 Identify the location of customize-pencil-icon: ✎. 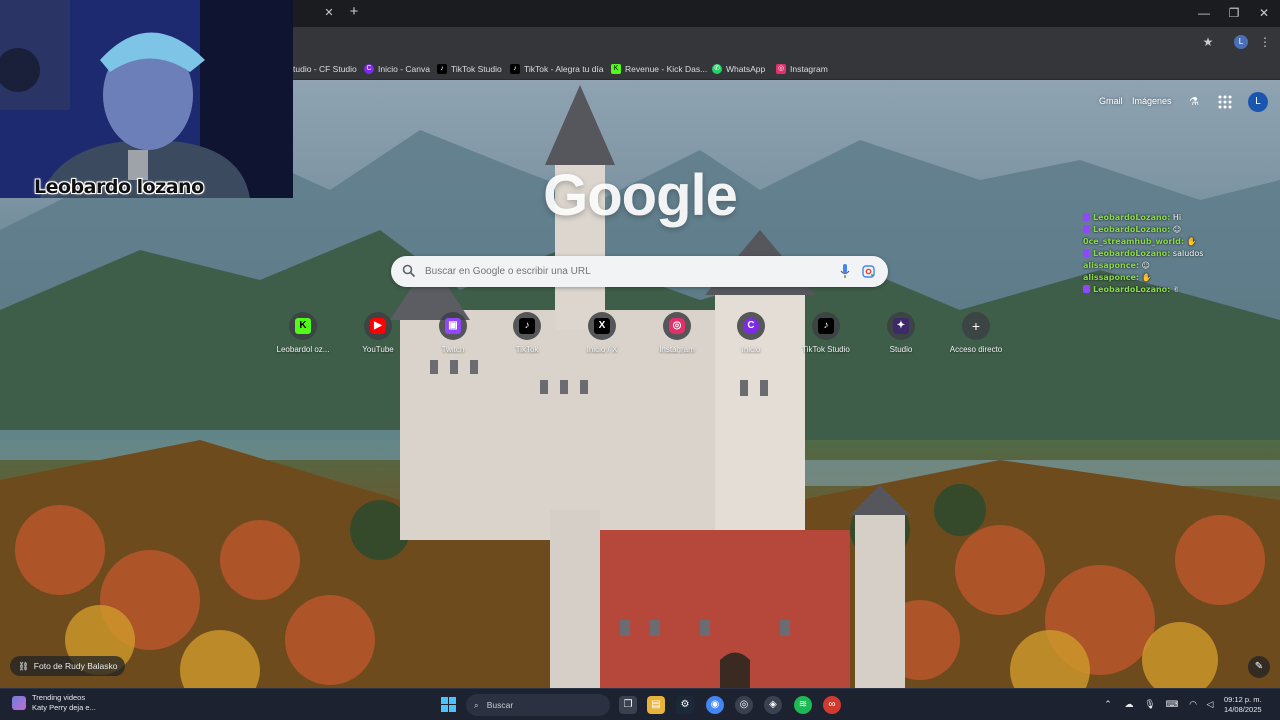
(1259, 667).